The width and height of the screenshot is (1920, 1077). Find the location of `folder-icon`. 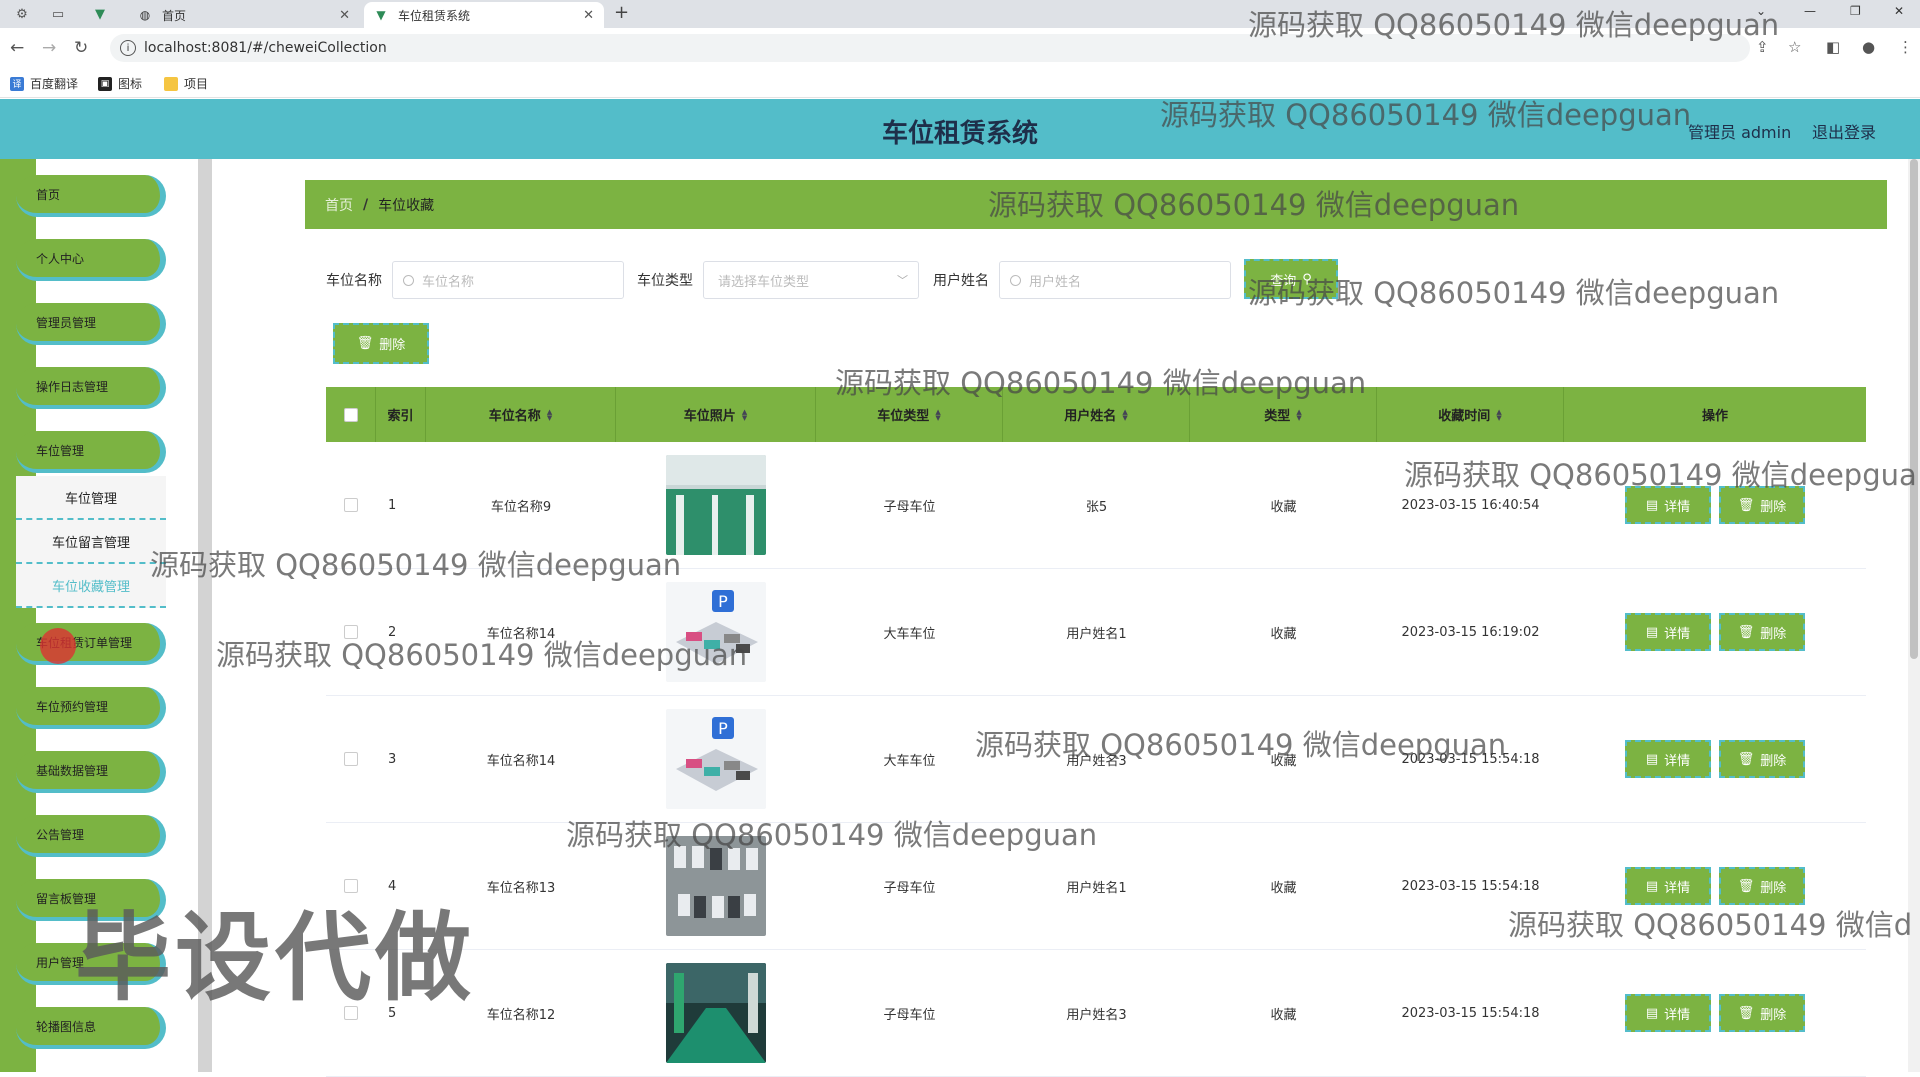

folder-icon is located at coordinates (171, 83).